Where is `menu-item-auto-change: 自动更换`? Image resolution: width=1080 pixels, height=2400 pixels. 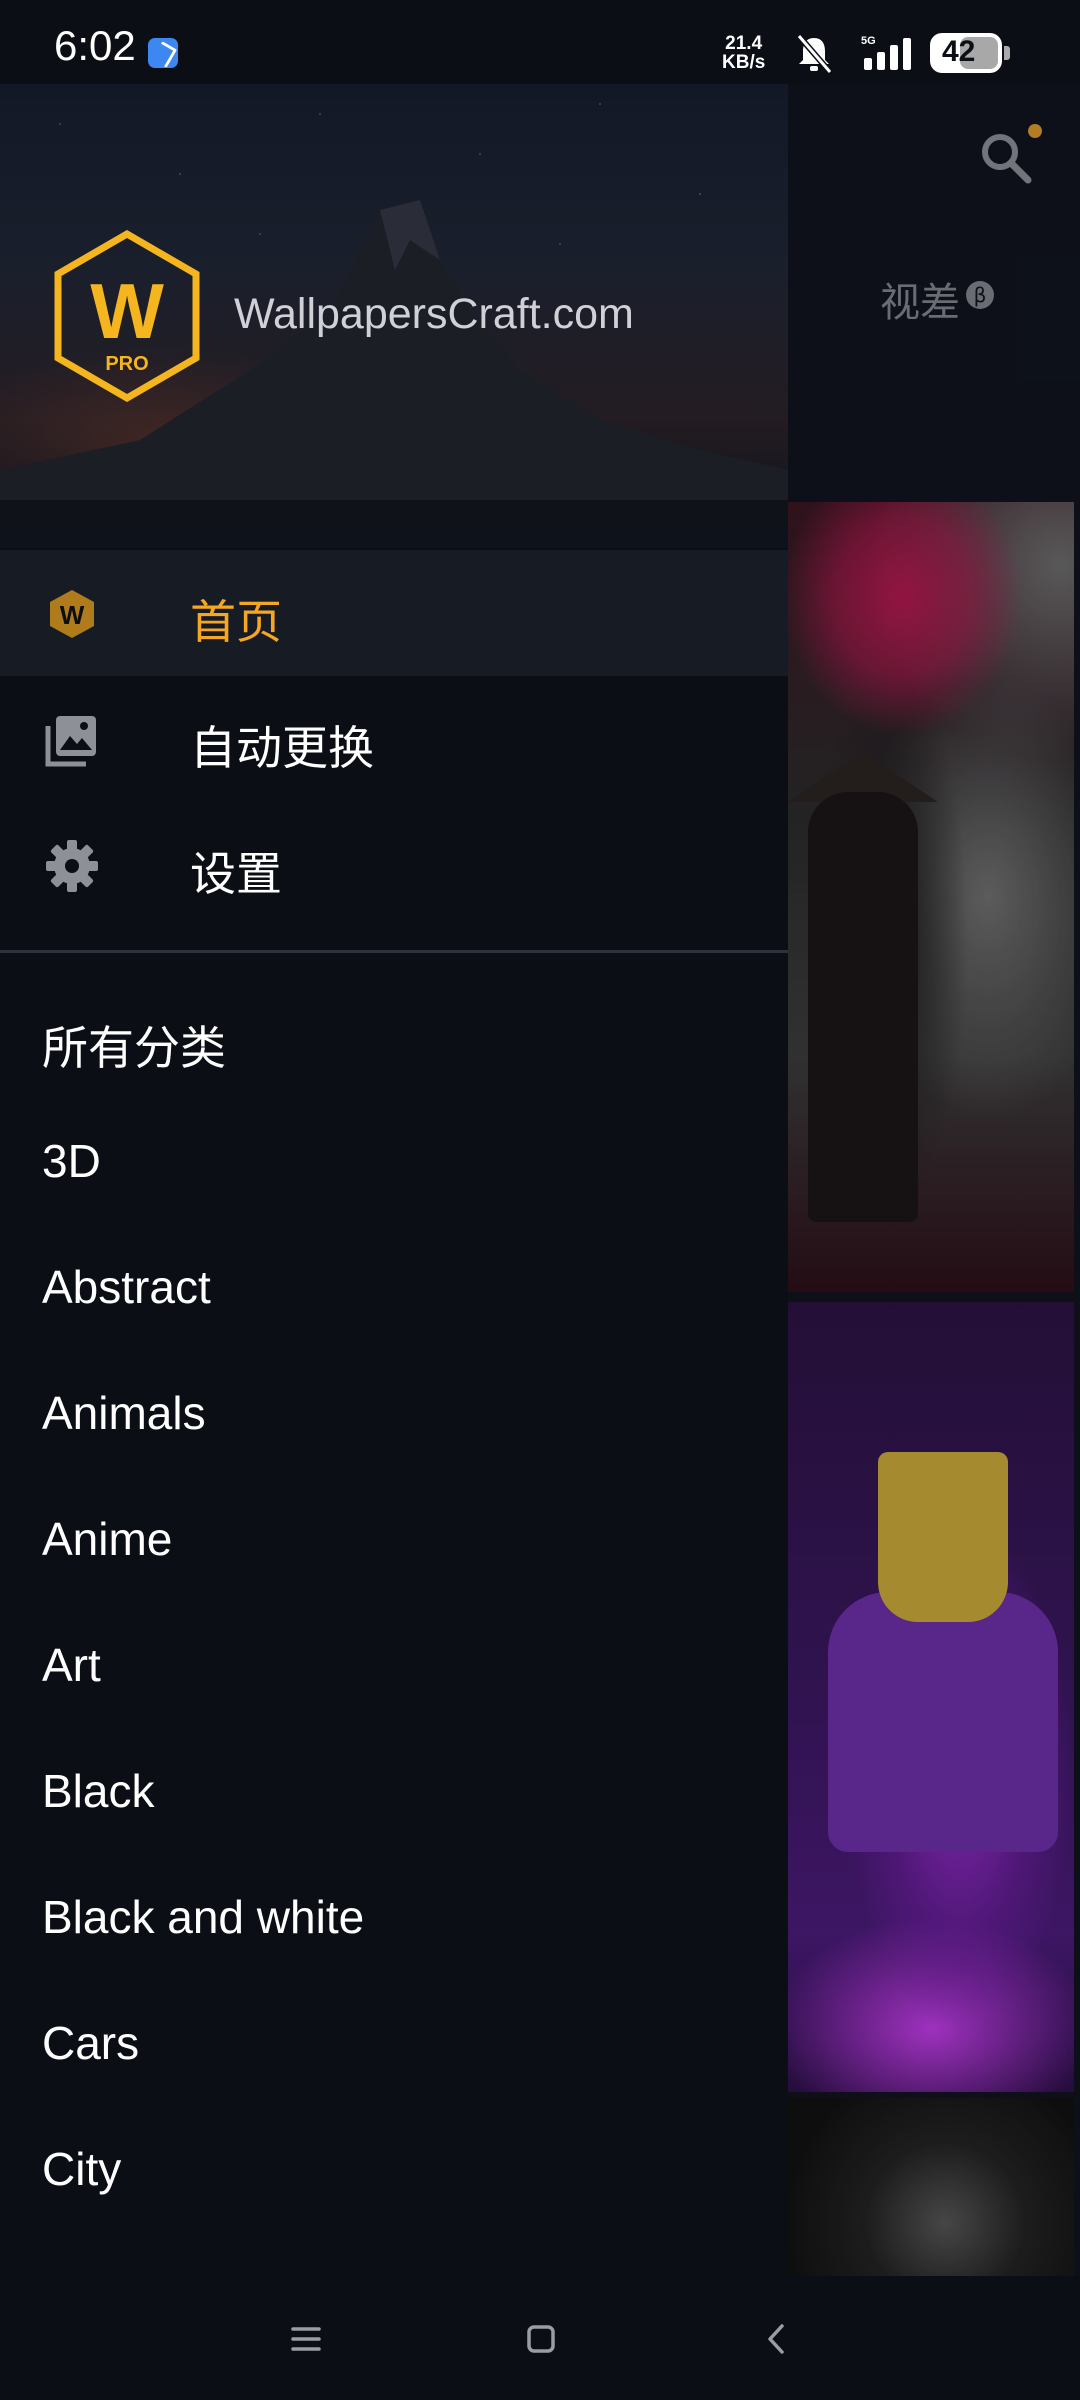
menu-item-auto-change: 自动更换 is located at coordinates (394, 739).